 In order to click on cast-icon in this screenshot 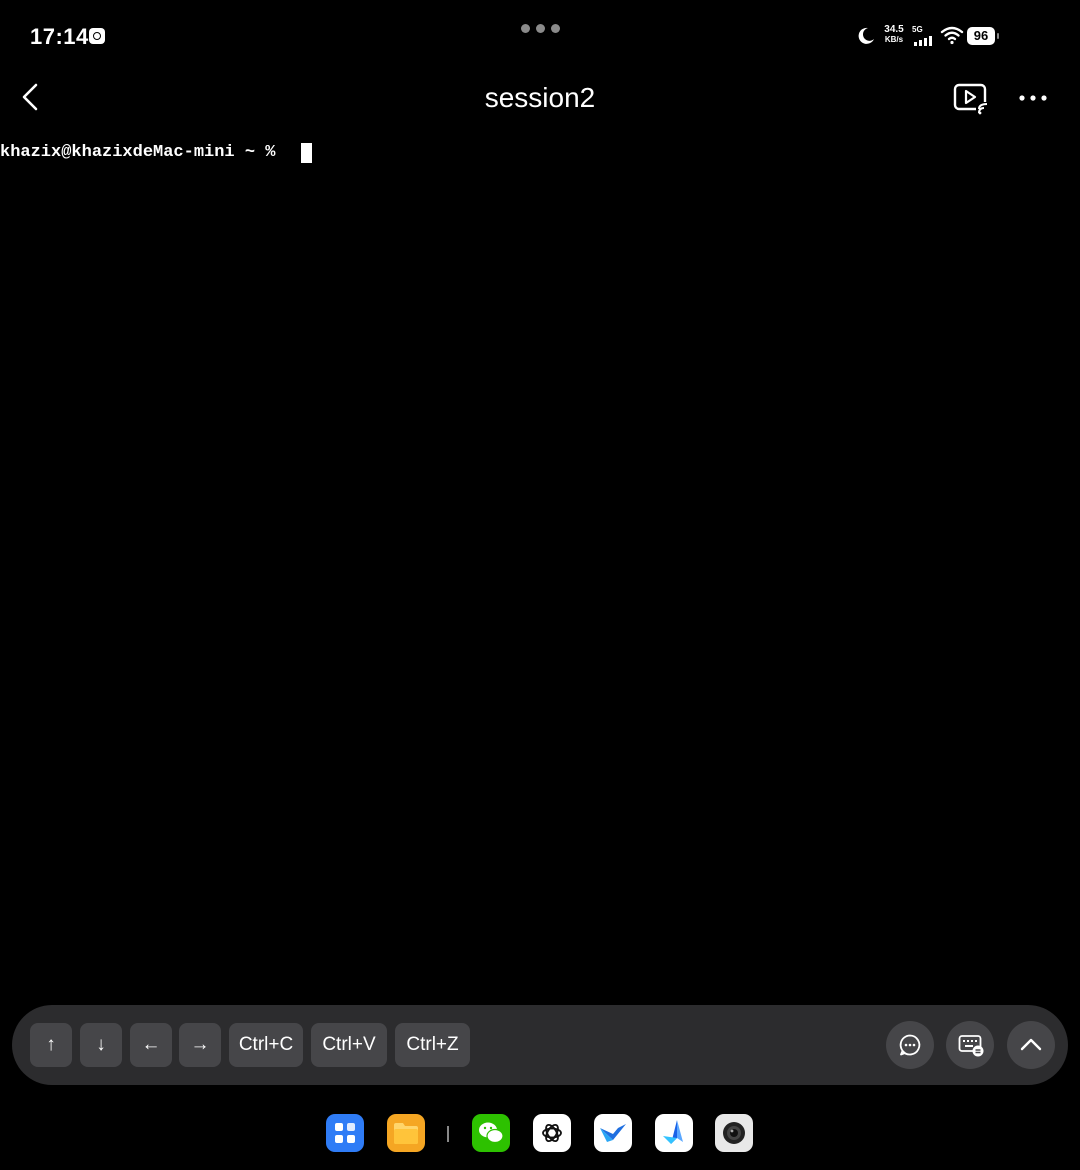, I will do `click(971, 99)`.